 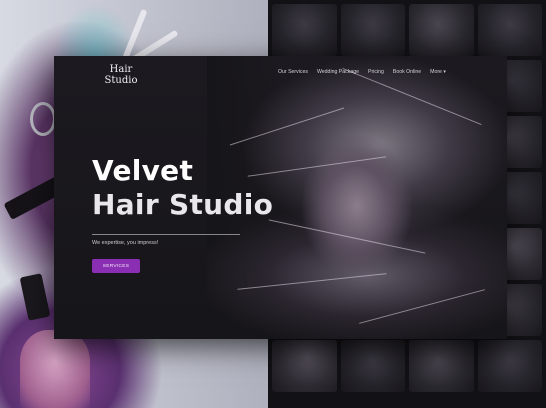 What do you see at coordinates (43, 119) in the screenshot?
I see `earring` at bounding box center [43, 119].